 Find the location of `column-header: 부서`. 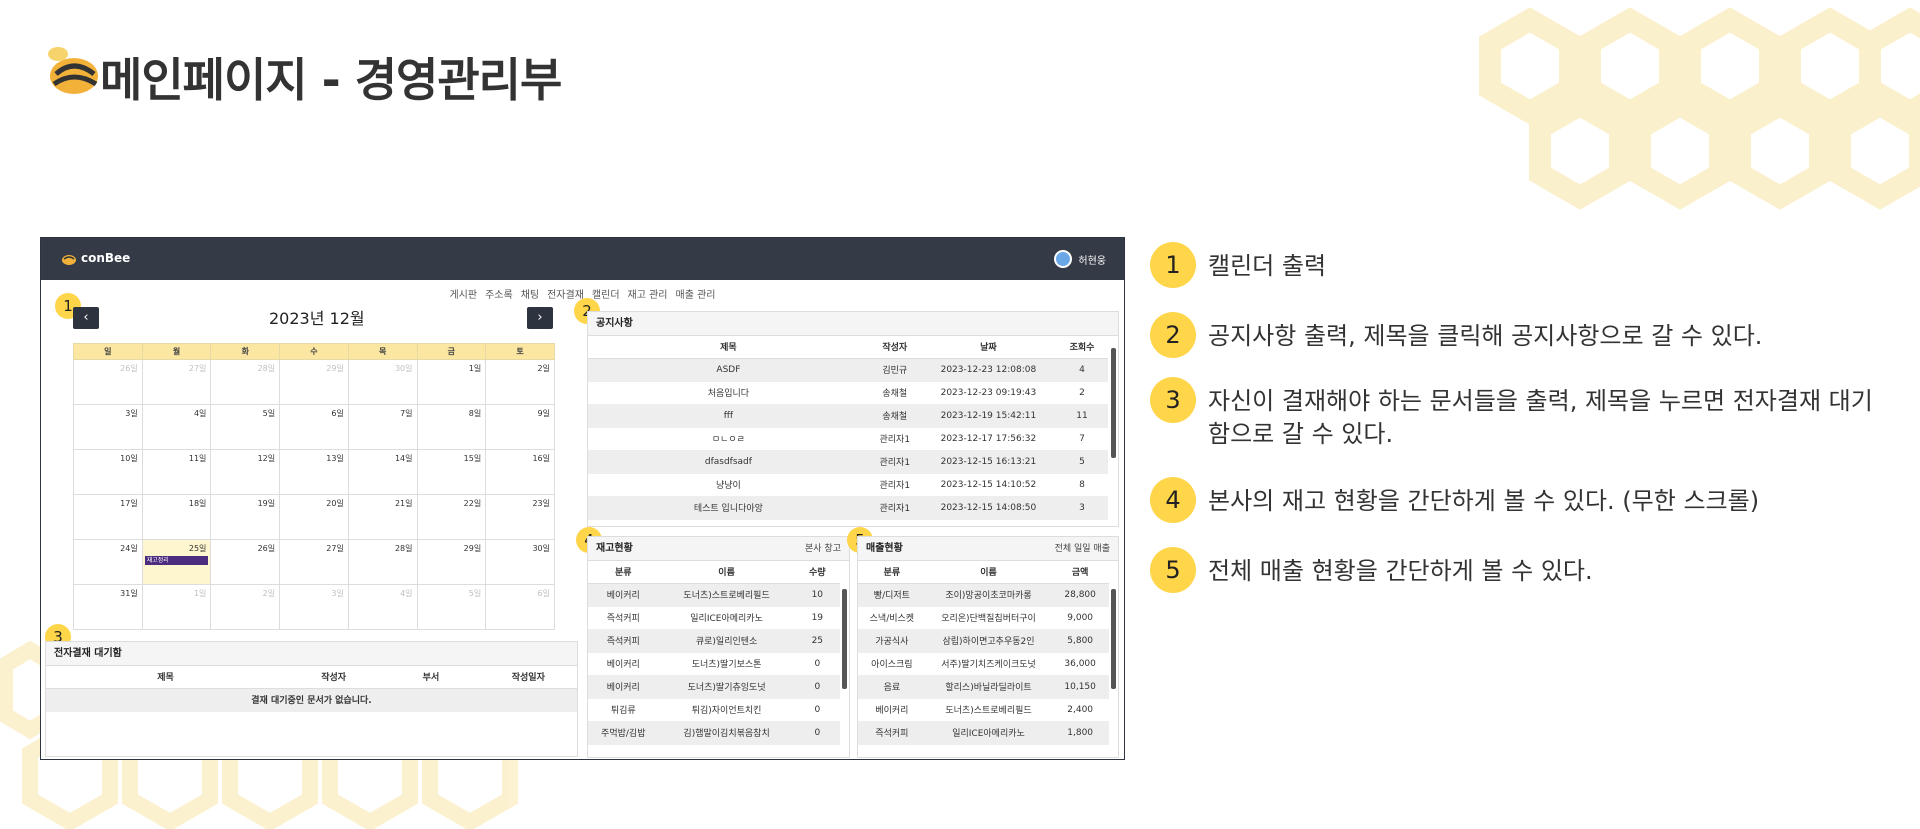

column-header: 부서 is located at coordinates (431, 677).